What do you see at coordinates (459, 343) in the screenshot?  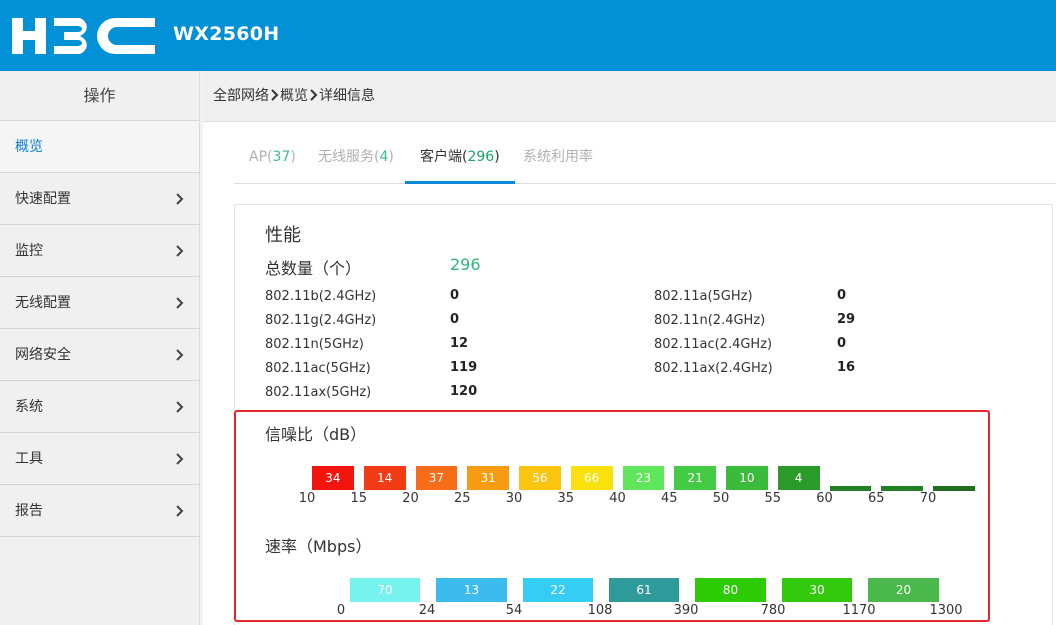 I see `stat-value: 12` at bounding box center [459, 343].